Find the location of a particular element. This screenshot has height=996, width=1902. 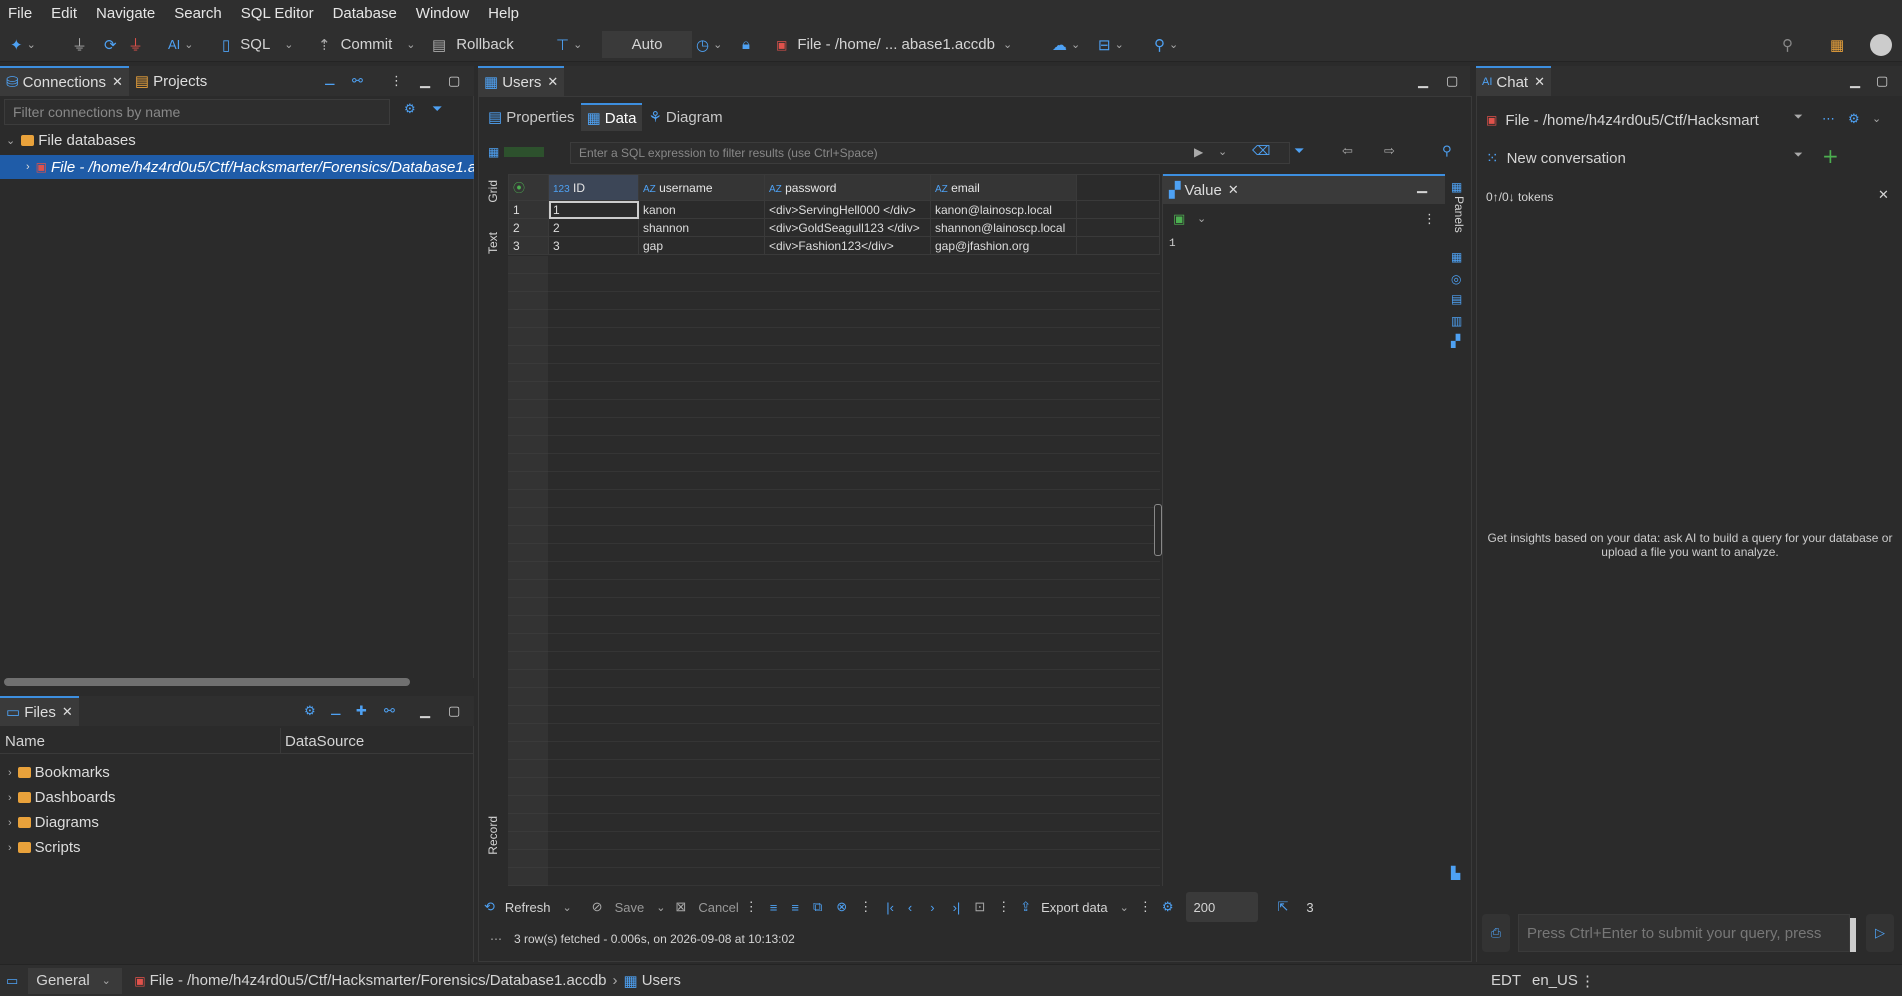

settings-icon: ⚙ is located at coordinates (1168, 907).